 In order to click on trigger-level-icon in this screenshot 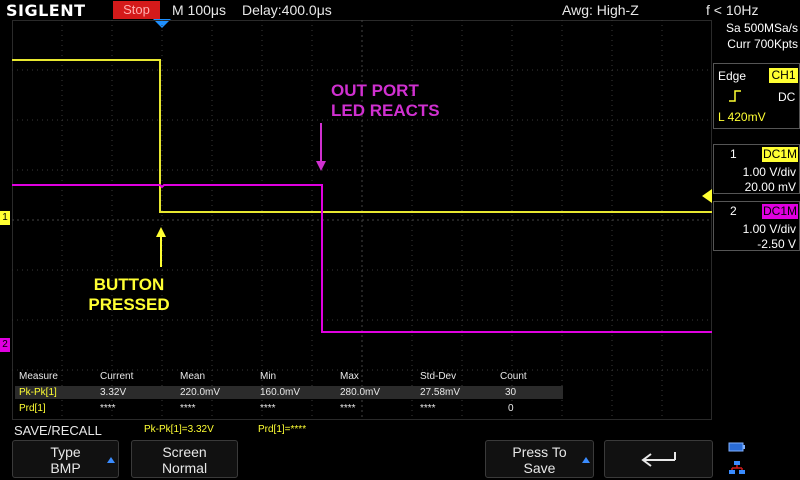, I will do `click(707, 196)`.